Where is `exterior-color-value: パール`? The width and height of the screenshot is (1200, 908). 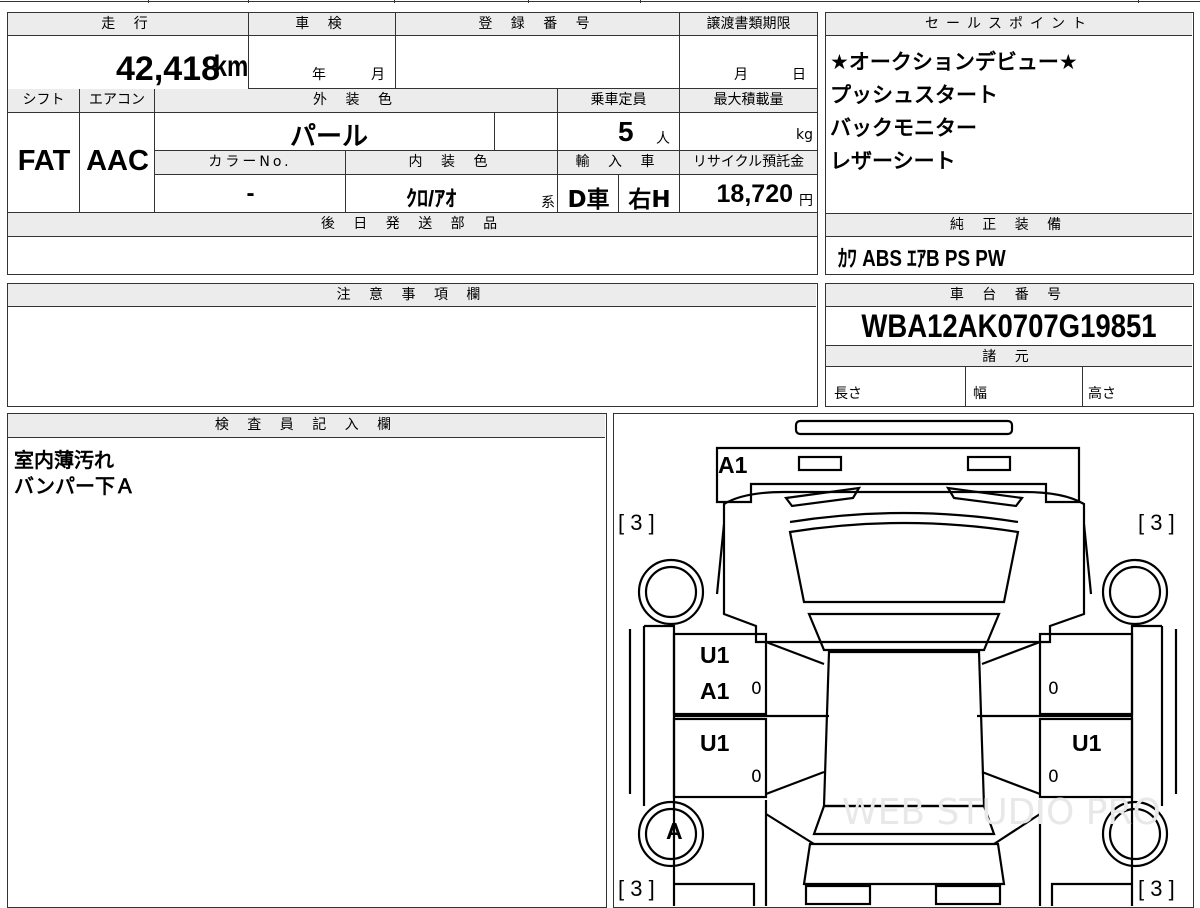 exterior-color-value: パール is located at coordinates (329, 136).